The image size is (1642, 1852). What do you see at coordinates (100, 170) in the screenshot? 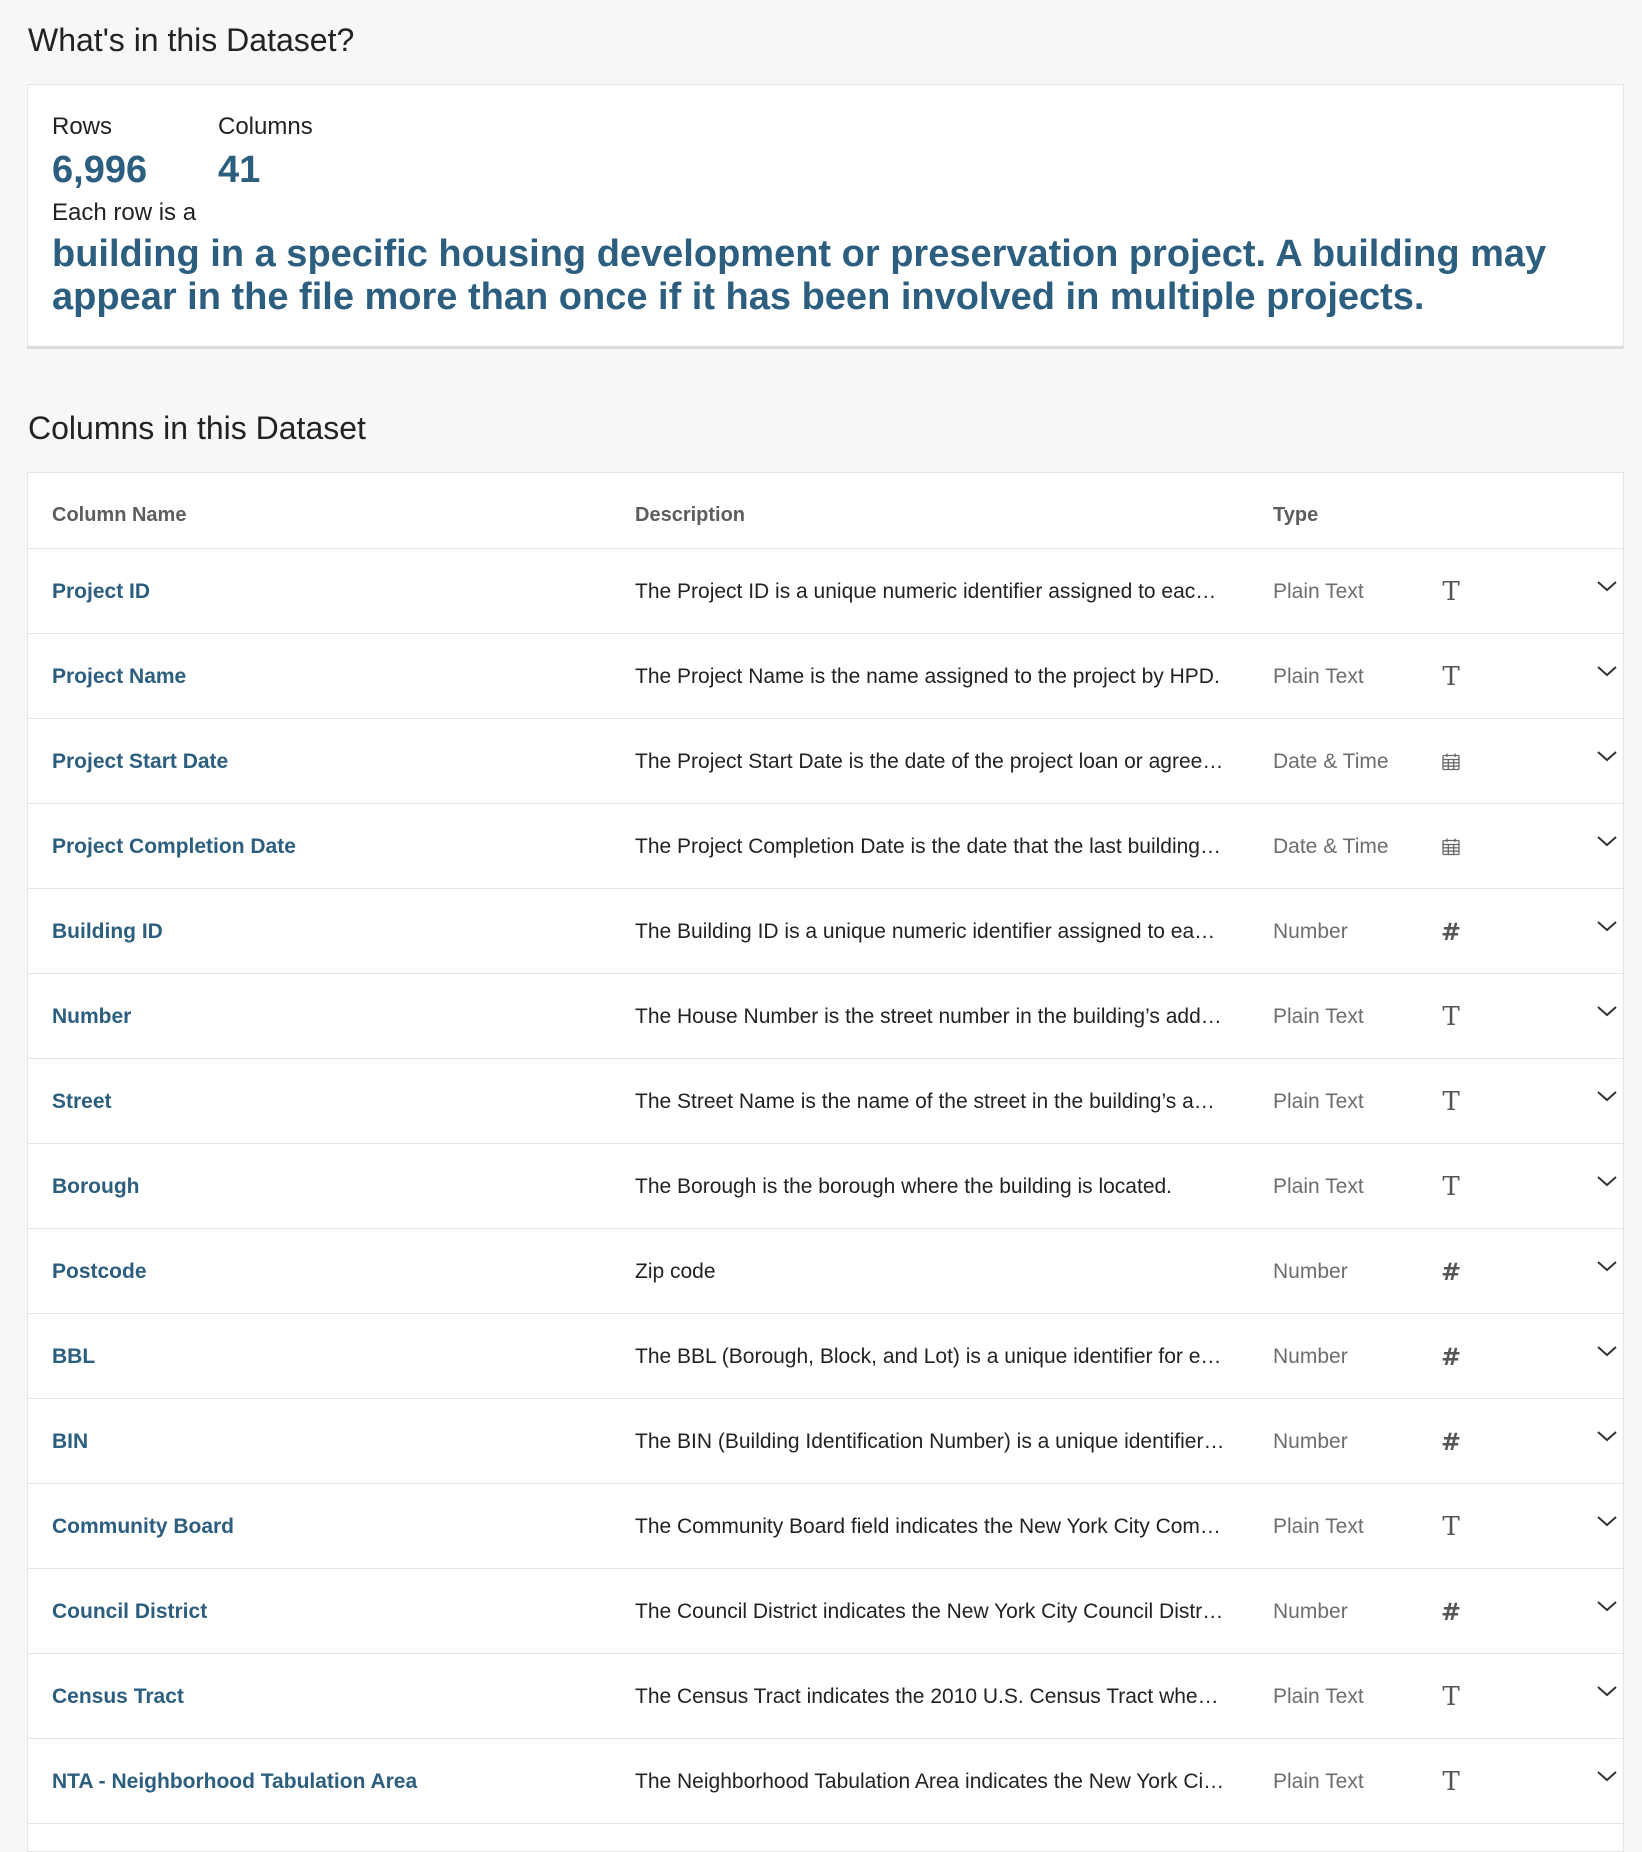
I see `rows-value: 6,996` at bounding box center [100, 170].